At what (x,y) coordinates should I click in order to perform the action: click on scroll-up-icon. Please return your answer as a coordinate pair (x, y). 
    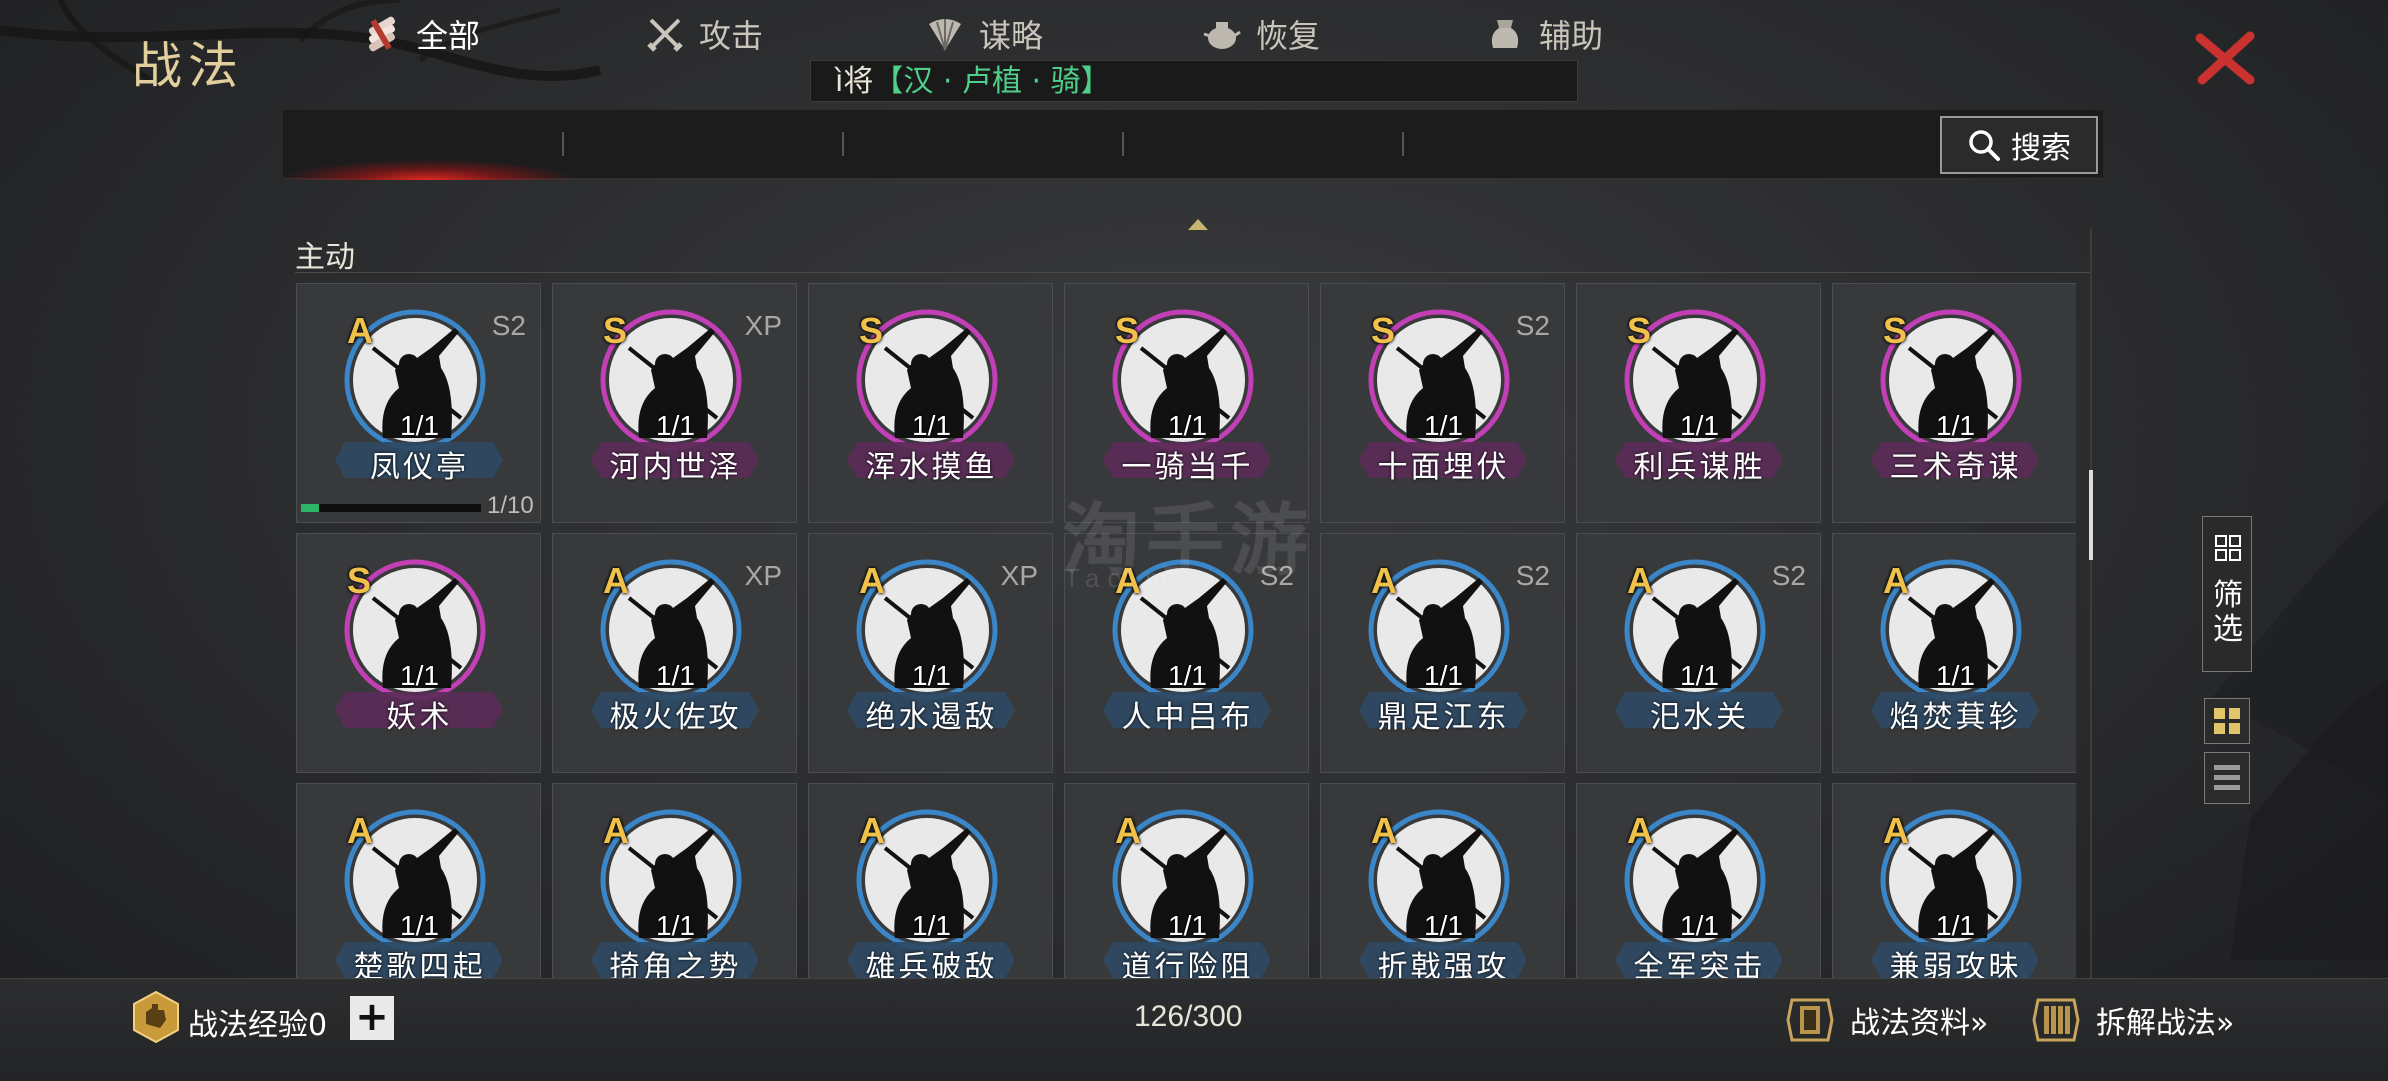
    Looking at the image, I should click on (1198, 224).